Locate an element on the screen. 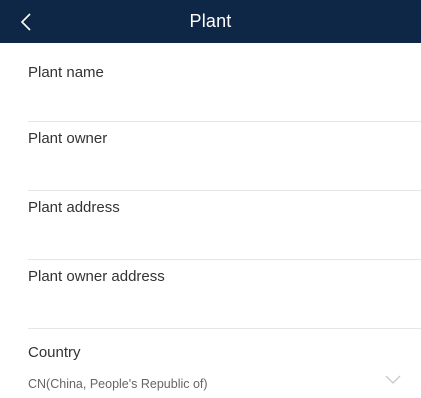 The width and height of the screenshot is (421, 398). plant-owner-address-label: Plant owner address is located at coordinates (96, 276).